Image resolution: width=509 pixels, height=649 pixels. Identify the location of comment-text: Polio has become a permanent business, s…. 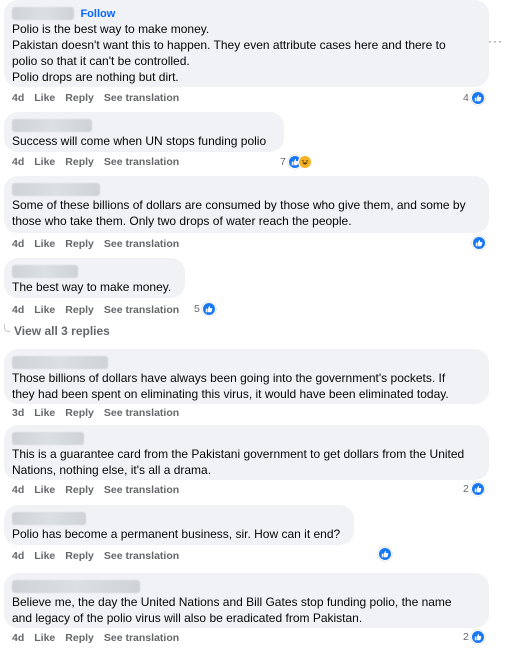
(179, 534).